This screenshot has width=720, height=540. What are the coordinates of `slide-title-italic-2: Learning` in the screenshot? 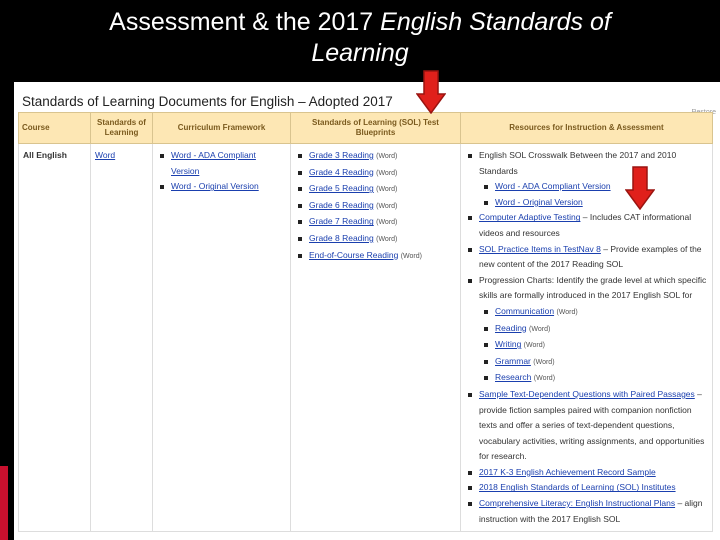 It's located at (360, 53).